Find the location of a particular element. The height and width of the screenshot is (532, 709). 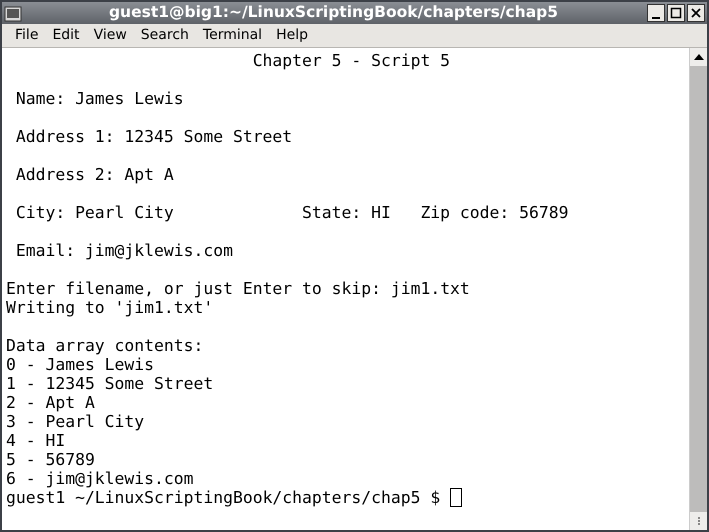

scroll-up-button is located at coordinates (698, 57).